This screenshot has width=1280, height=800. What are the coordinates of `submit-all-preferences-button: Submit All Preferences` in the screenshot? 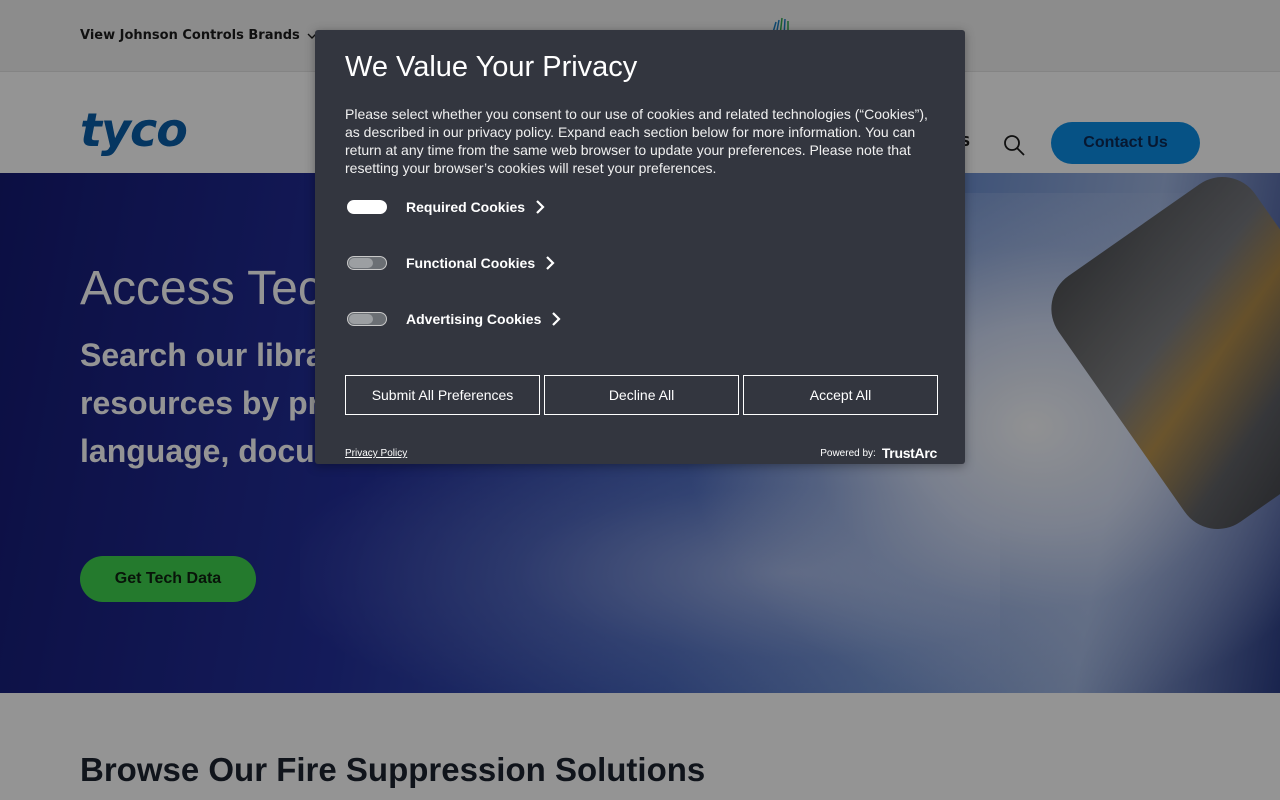 It's located at (442, 395).